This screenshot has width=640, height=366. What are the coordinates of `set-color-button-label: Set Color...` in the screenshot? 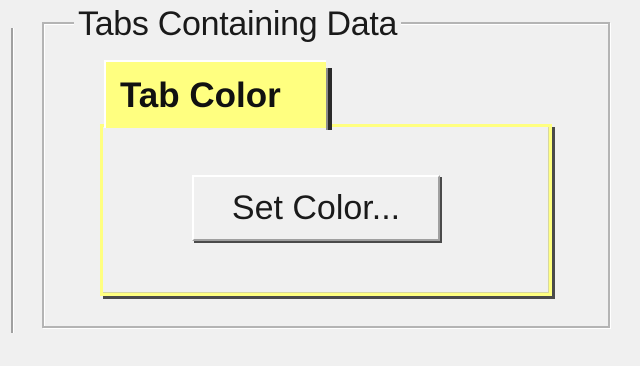 It's located at (316, 208).